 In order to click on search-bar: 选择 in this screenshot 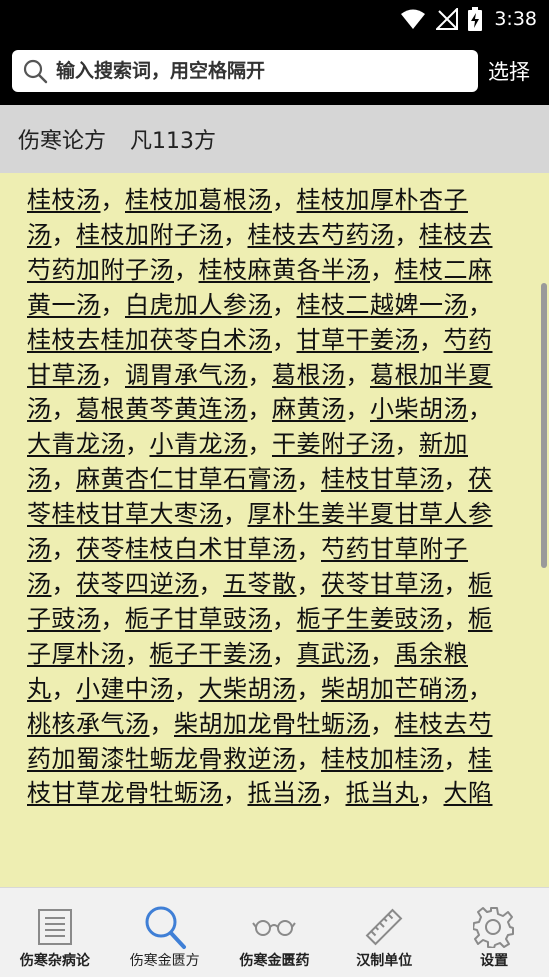, I will do `click(274, 71)`.